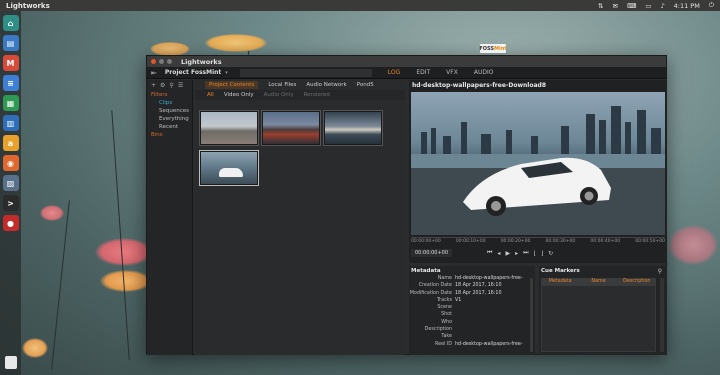  Describe the element at coordinates (28, 5) in the screenshot. I see `active-app-title: Lightworks` at that location.